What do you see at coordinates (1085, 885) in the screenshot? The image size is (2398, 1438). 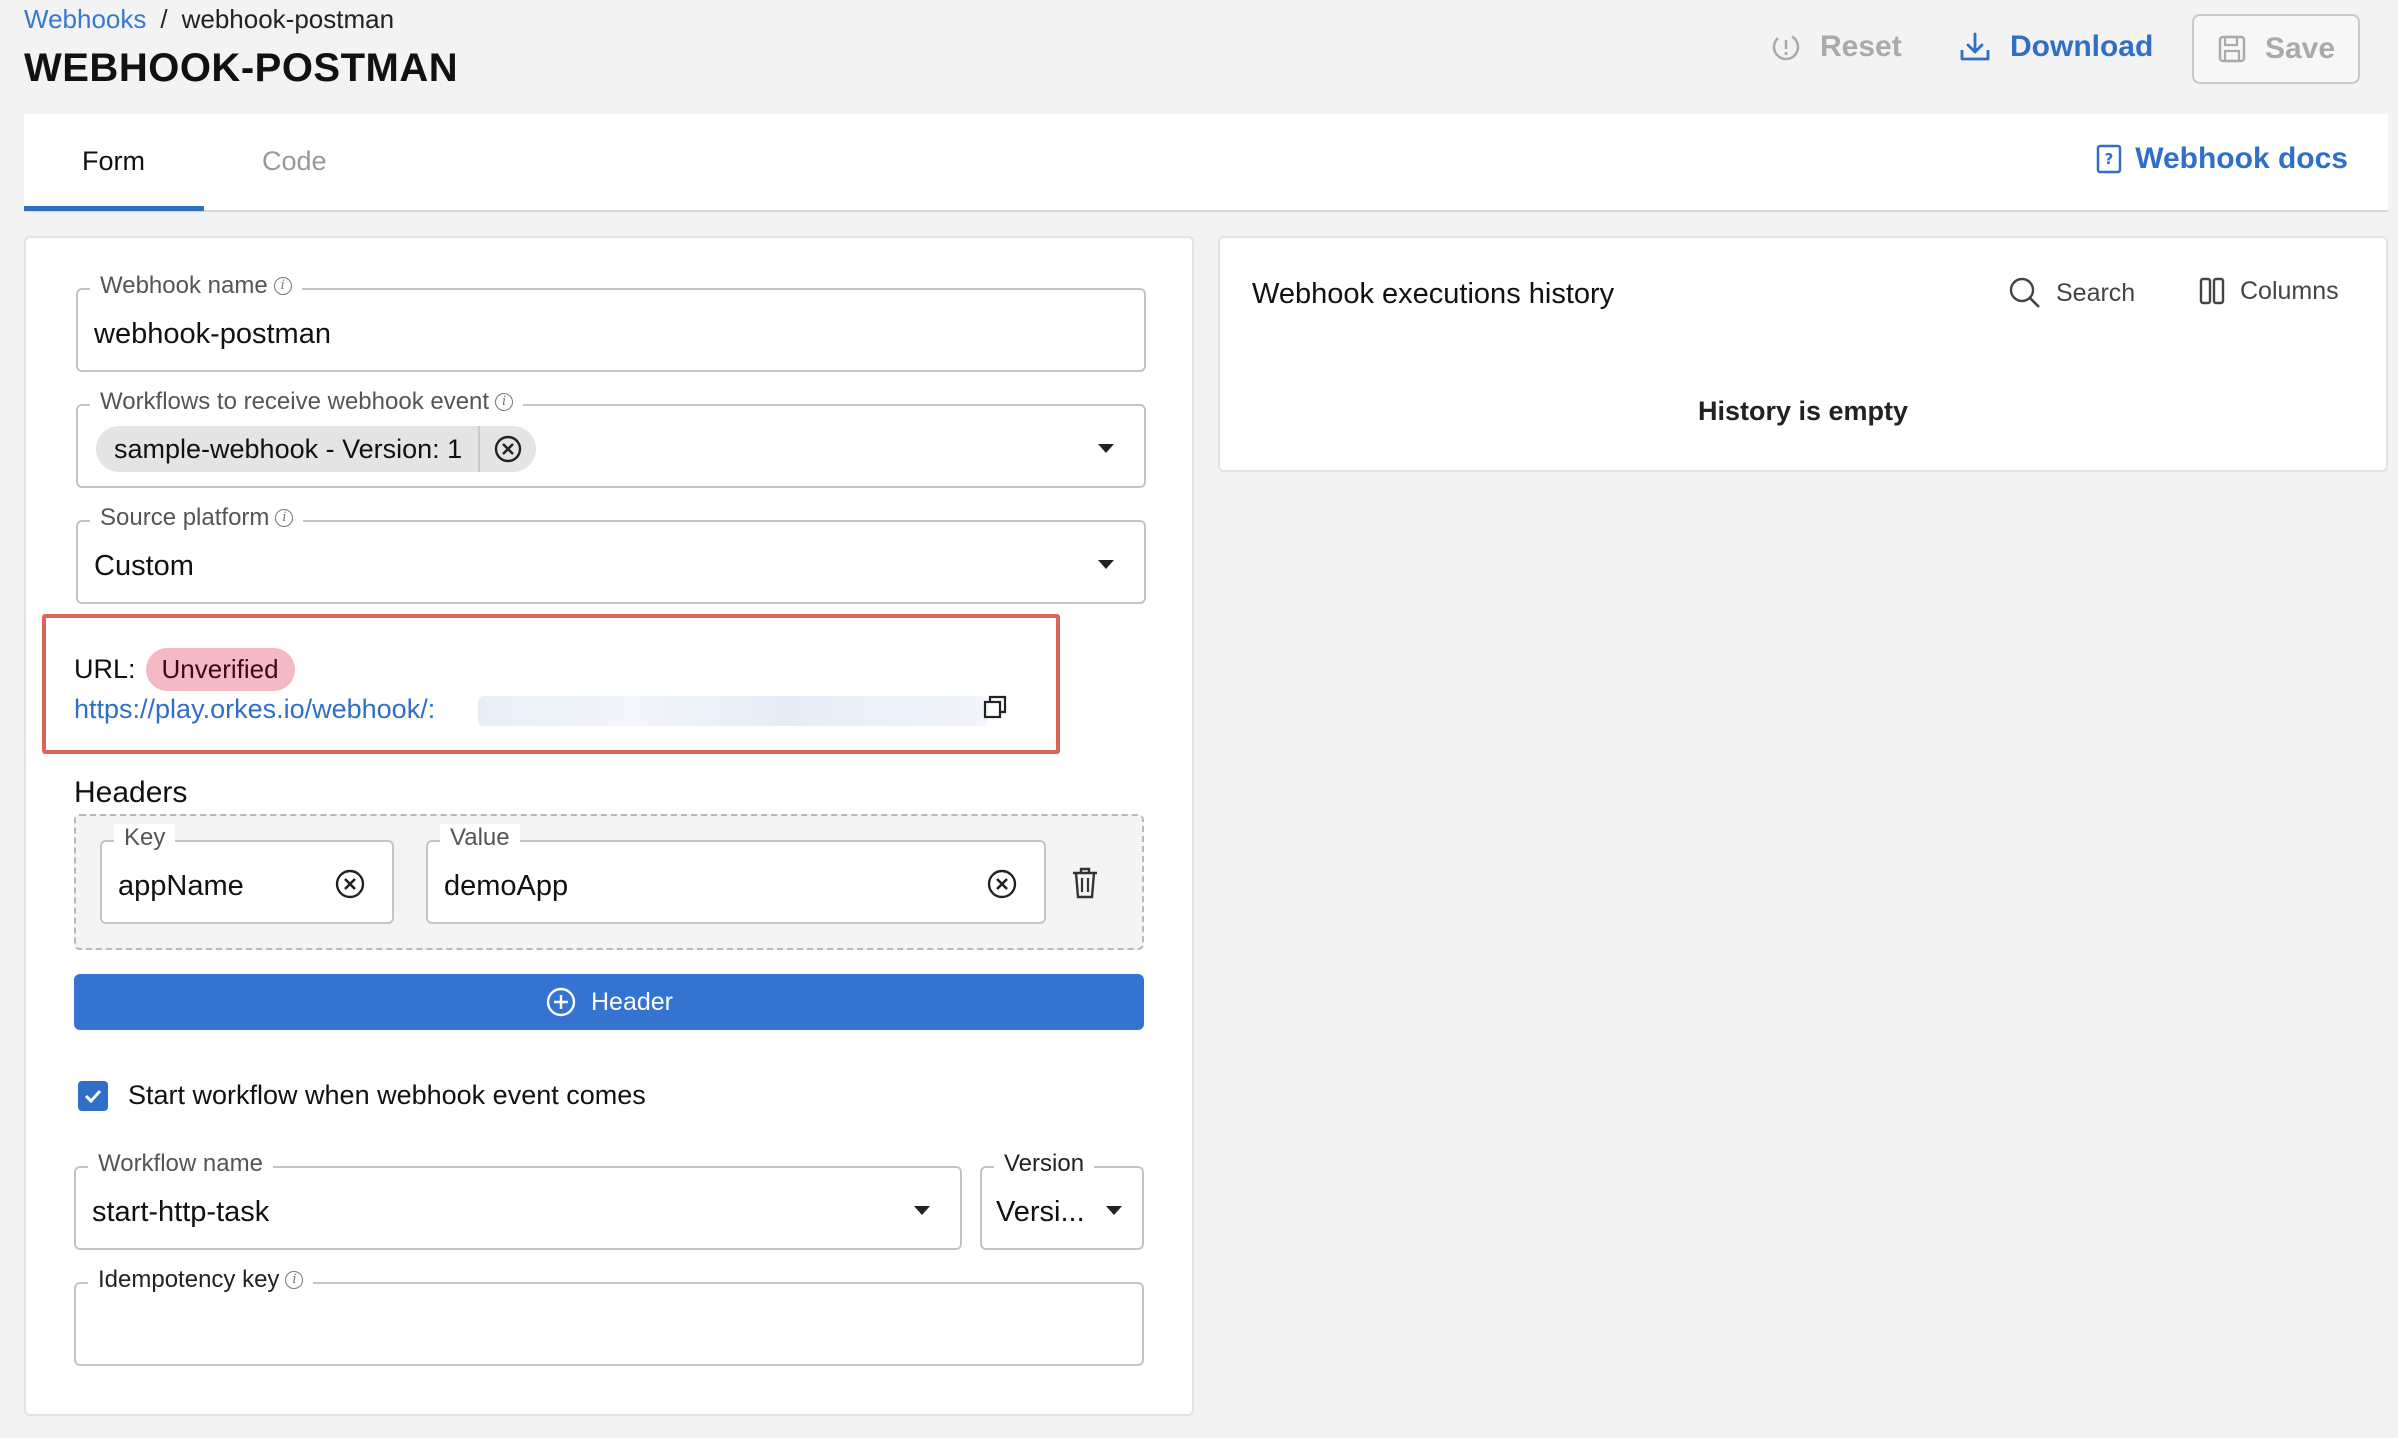 I see `delete-header-icon` at bounding box center [1085, 885].